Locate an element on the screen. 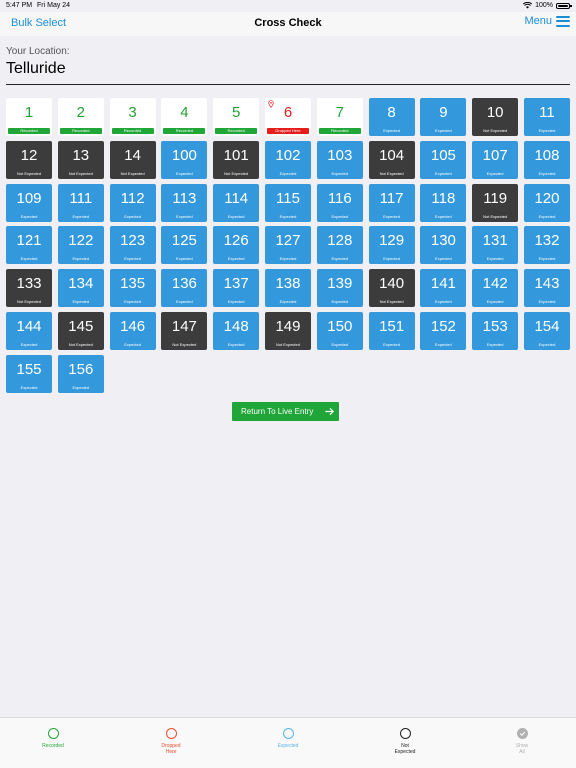 The height and width of the screenshot is (768, 576). bib-tile-136: 136 Expected is located at coordinates (184, 288).